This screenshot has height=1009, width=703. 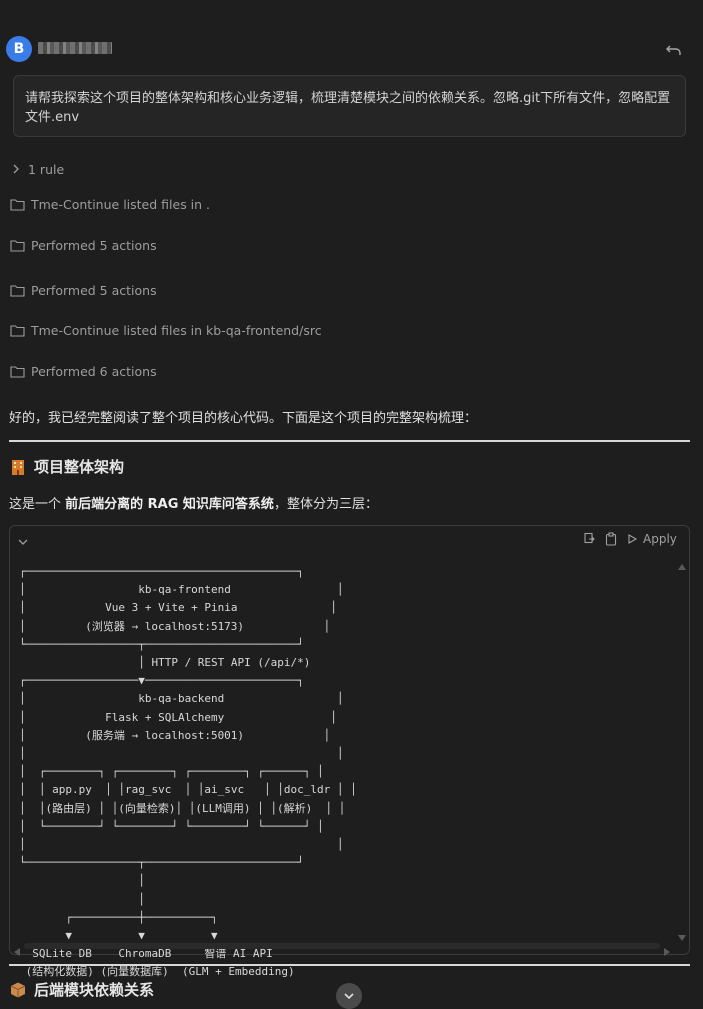 What do you see at coordinates (23, 542) in the screenshot?
I see `collapse-chevron-icon` at bounding box center [23, 542].